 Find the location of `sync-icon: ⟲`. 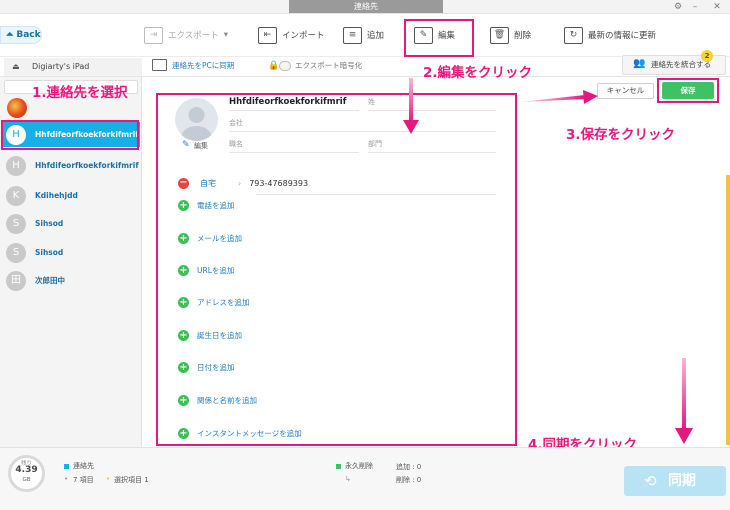

sync-icon: ⟲ is located at coordinates (650, 481).